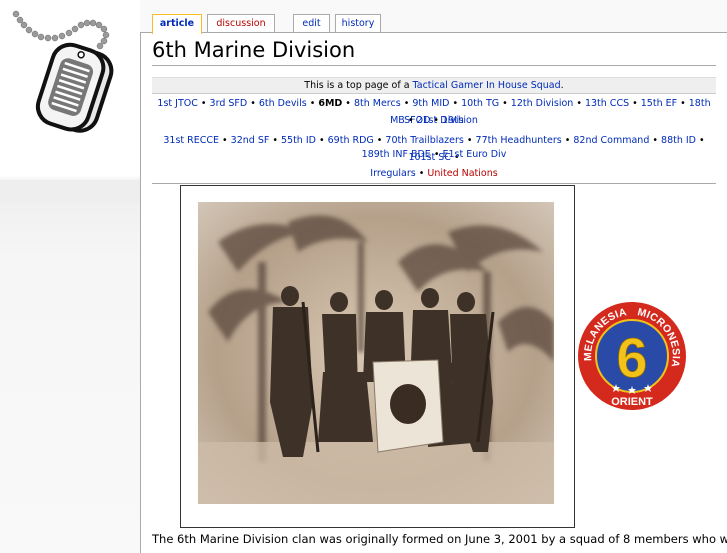 The height and width of the screenshot is (553, 727). What do you see at coordinates (607, 103) in the screenshot?
I see `navbox-link: 13th CCS` at bounding box center [607, 103].